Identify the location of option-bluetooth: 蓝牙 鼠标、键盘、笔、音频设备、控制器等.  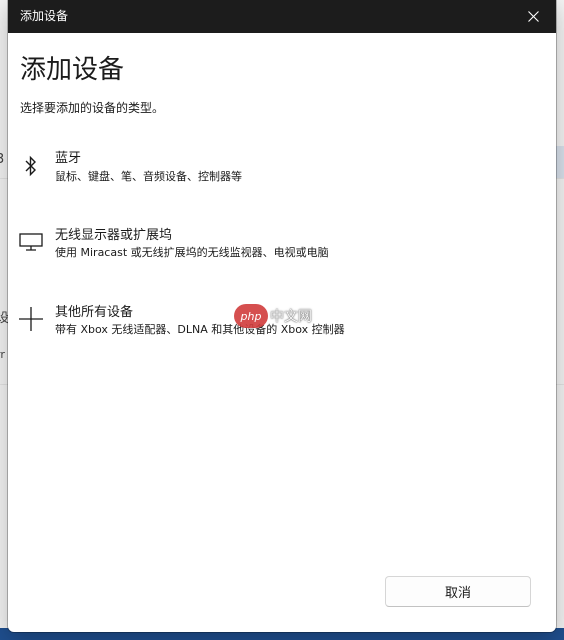
(282, 170).